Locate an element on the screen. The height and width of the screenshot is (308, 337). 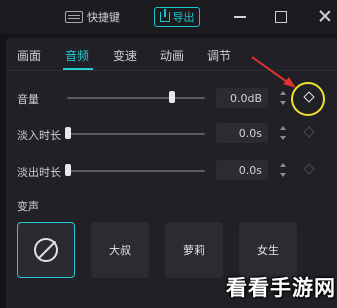
watermark-text: 看看手游网 is located at coordinates (281, 288).